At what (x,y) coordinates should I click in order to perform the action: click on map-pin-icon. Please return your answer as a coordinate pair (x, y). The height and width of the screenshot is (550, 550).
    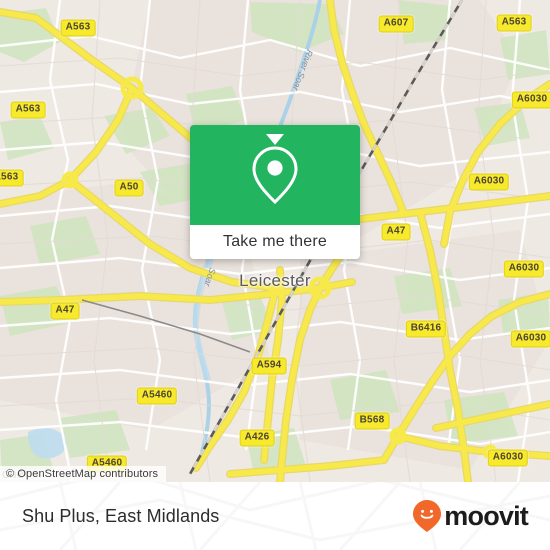
    Looking at the image, I should click on (275, 175).